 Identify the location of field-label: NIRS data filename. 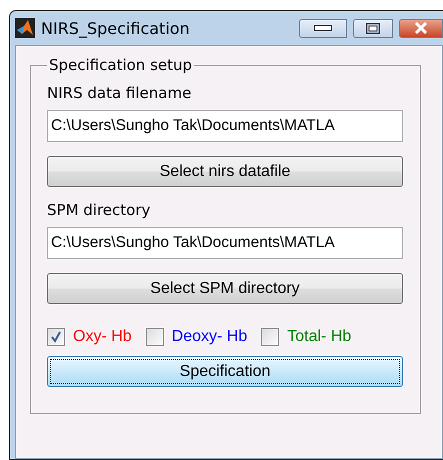
(119, 93).